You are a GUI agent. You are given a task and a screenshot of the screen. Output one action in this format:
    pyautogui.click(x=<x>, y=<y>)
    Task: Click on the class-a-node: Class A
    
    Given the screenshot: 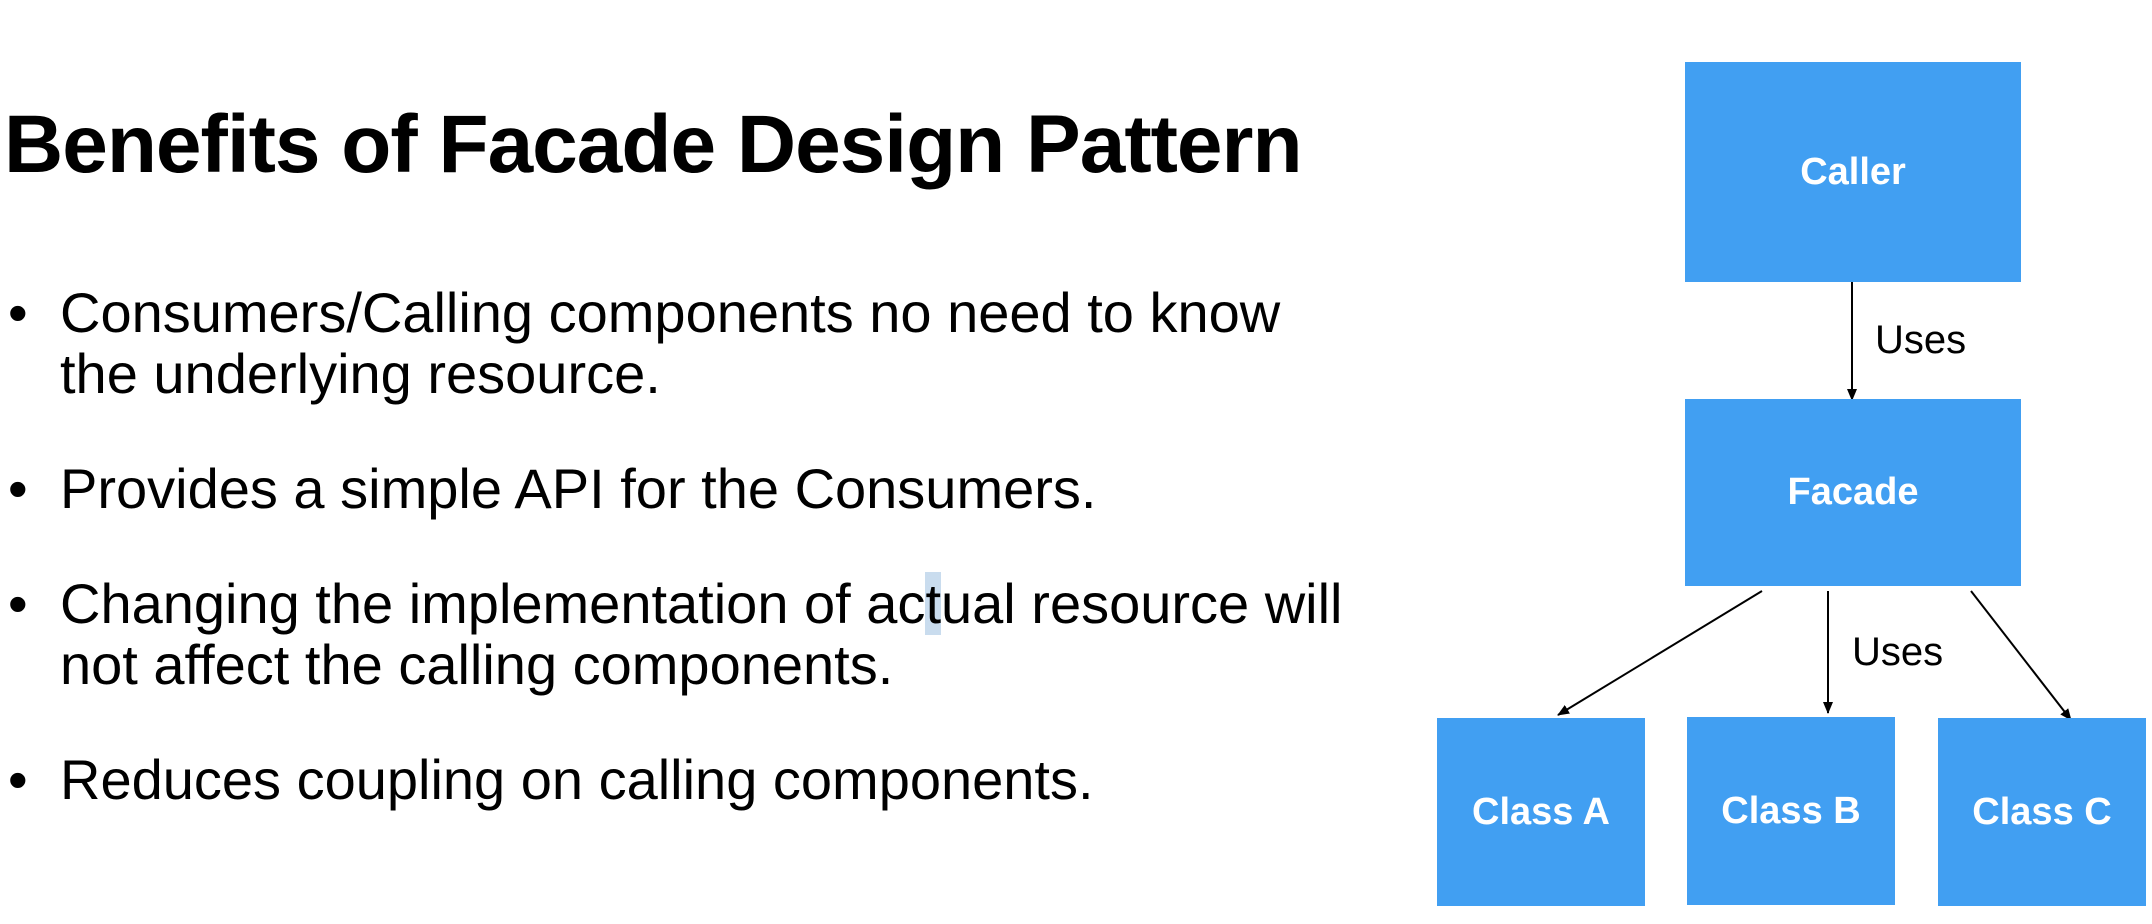 What is the action you would take?
    pyautogui.click(x=1541, y=812)
    